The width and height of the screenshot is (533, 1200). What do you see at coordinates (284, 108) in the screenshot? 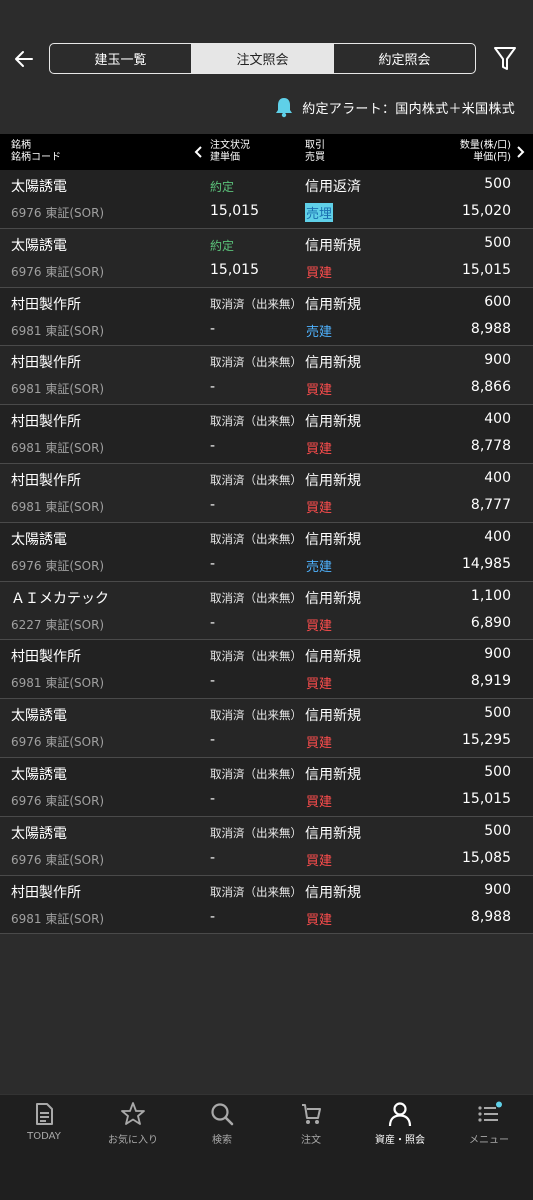
I see `bell-icon` at bounding box center [284, 108].